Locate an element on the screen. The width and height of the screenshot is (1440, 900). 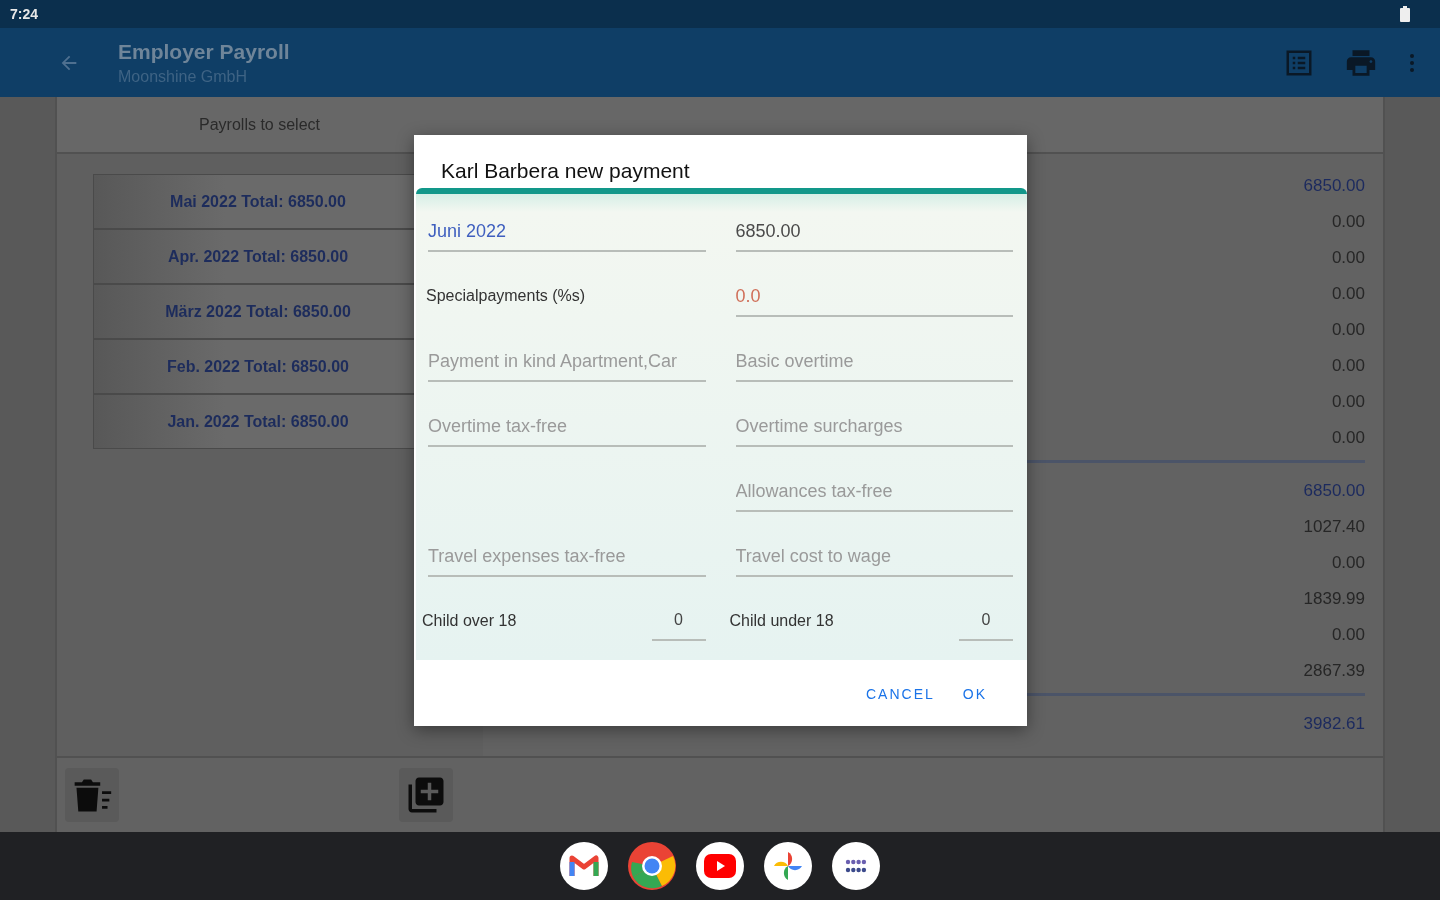
amount: 2867.39 is located at coordinates (1334, 671).